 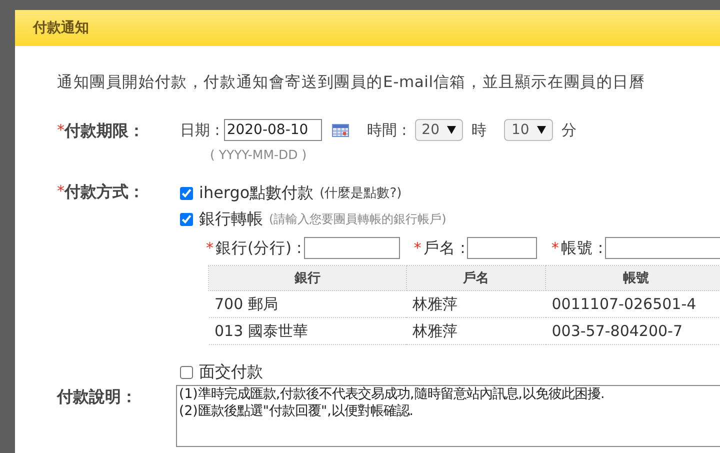 What do you see at coordinates (386, 130) in the screenshot?
I see `time-label: 時間 :` at bounding box center [386, 130].